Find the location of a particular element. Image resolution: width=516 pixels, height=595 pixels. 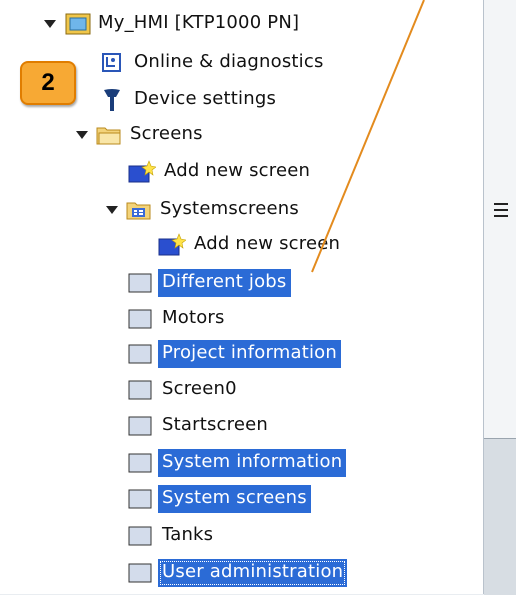

tree-item-screen: Project information is located at coordinates (241, 354).